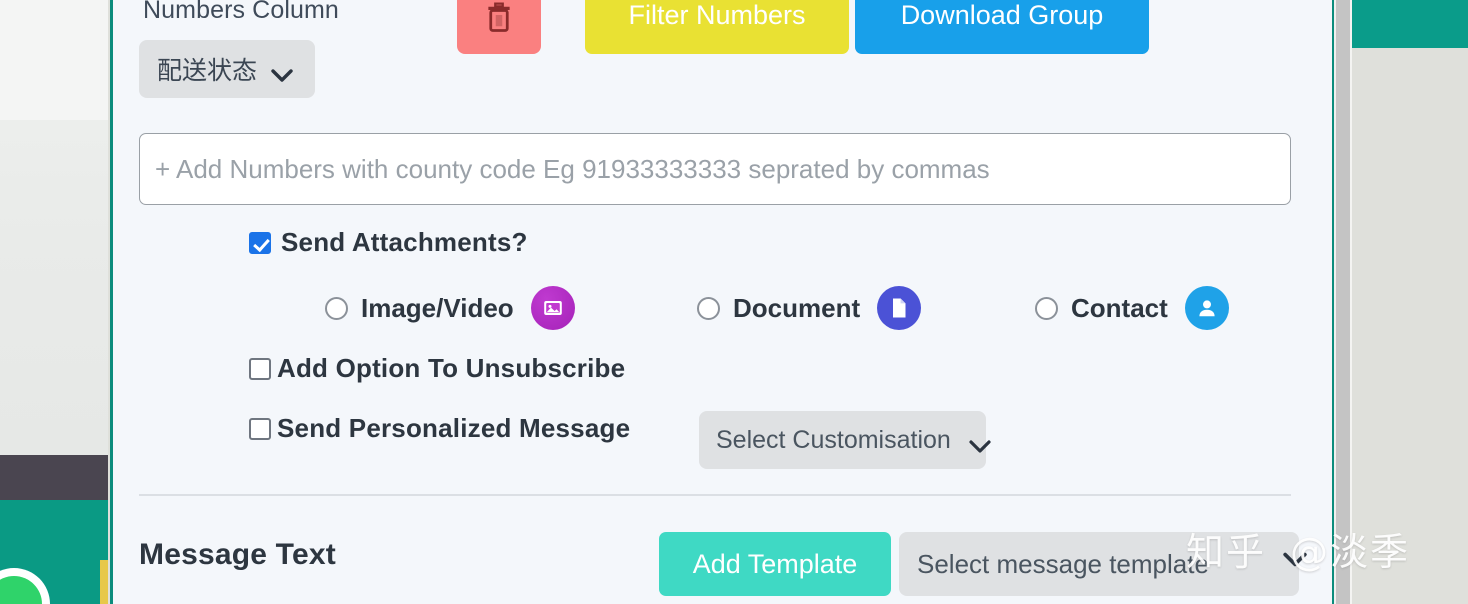 This screenshot has width=1468, height=604. What do you see at coordinates (260, 428) in the screenshot?
I see `send-personalized-checkbox` at bounding box center [260, 428].